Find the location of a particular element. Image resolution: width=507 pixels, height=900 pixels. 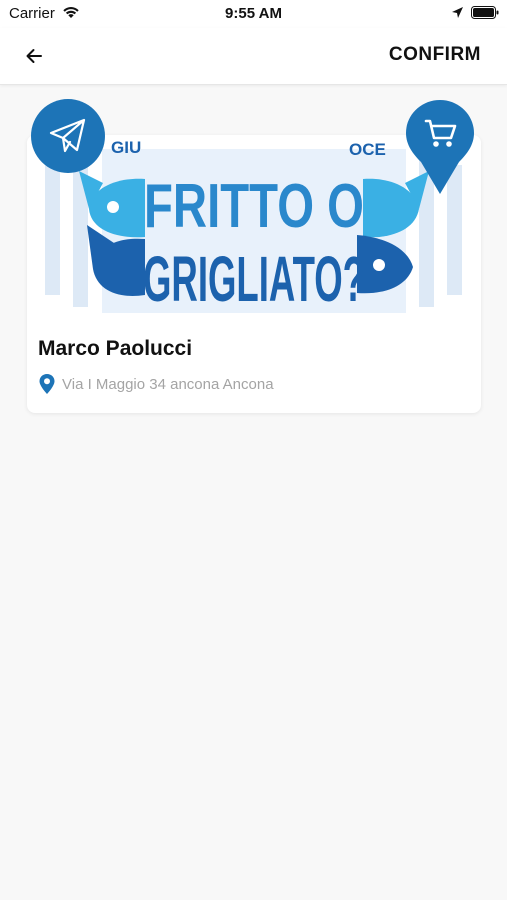

battery-icon is located at coordinates (485, 12).